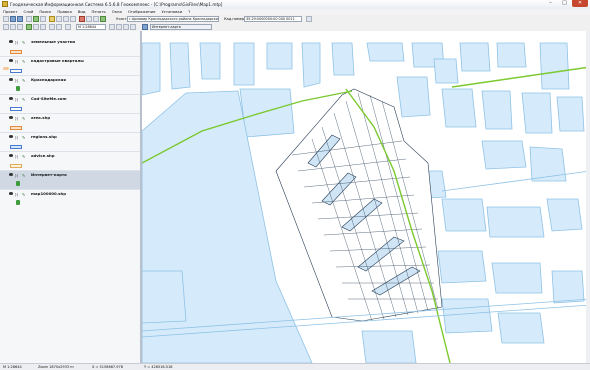 The width and height of the screenshot is (590, 370). I want to click on open-icon, so click(13, 19).